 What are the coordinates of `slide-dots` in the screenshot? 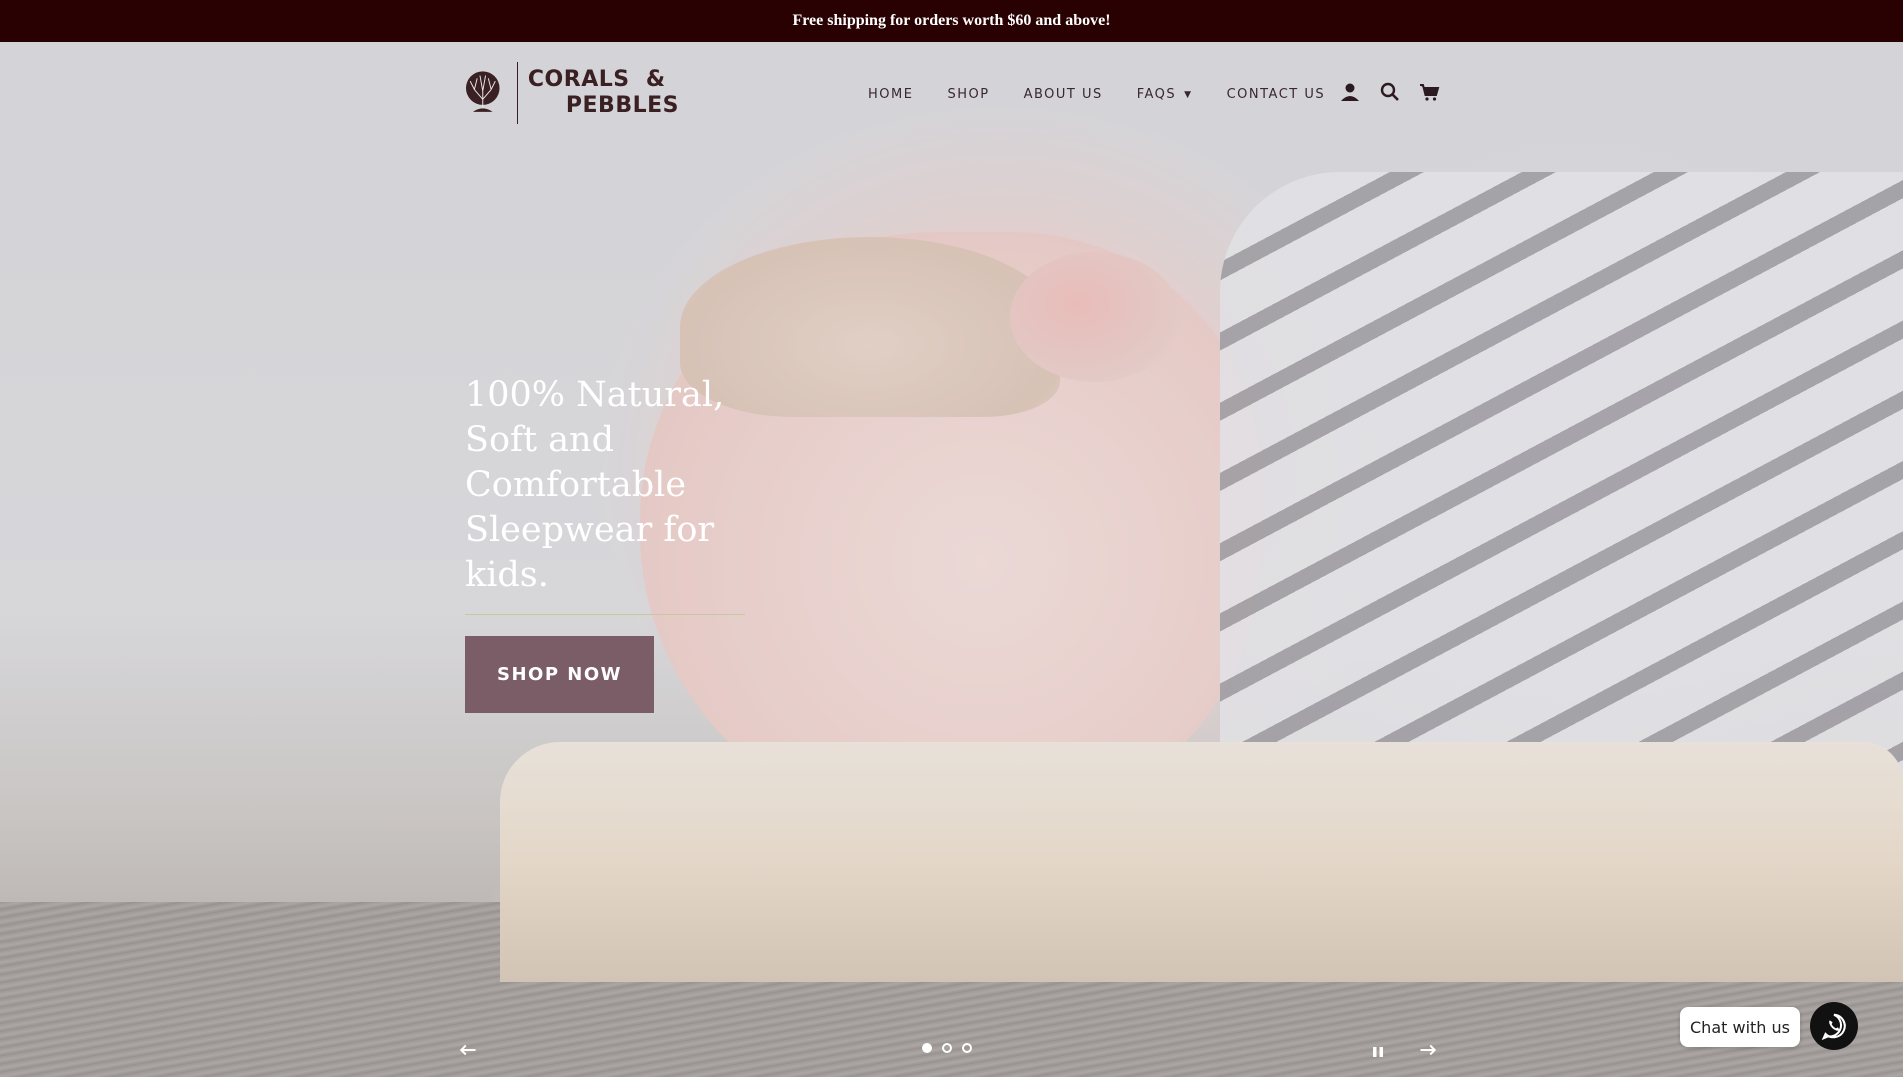 It's located at (952, 1048).